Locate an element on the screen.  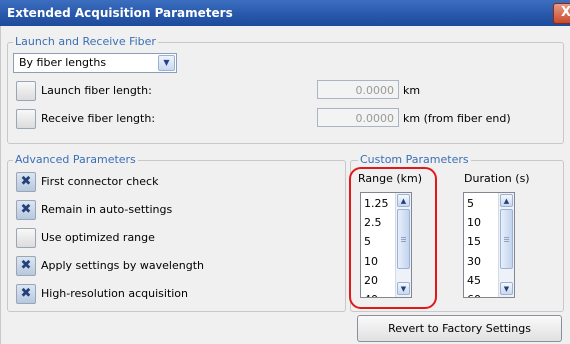
launch-fiber-label: Launch fiber length: is located at coordinates (96, 90).